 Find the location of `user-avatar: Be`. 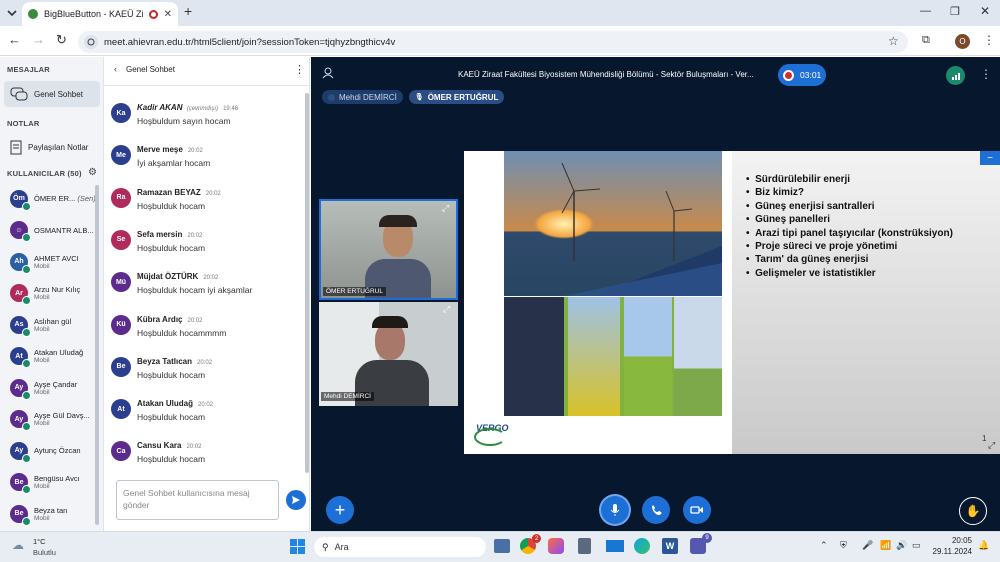

user-avatar: Be is located at coordinates (20, 515).